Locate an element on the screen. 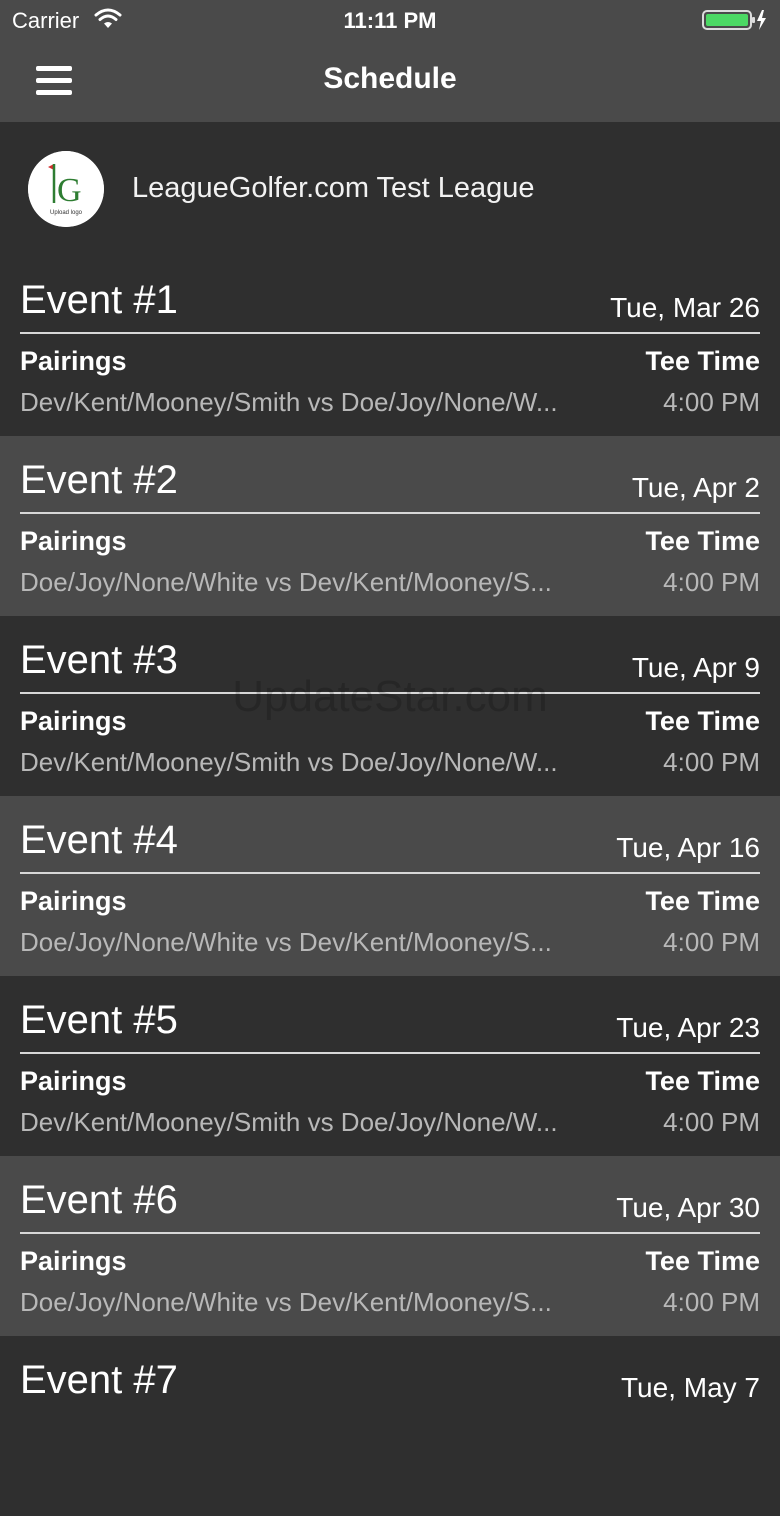  event-date: Tue, Mar 26 is located at coordinates (685, 307).